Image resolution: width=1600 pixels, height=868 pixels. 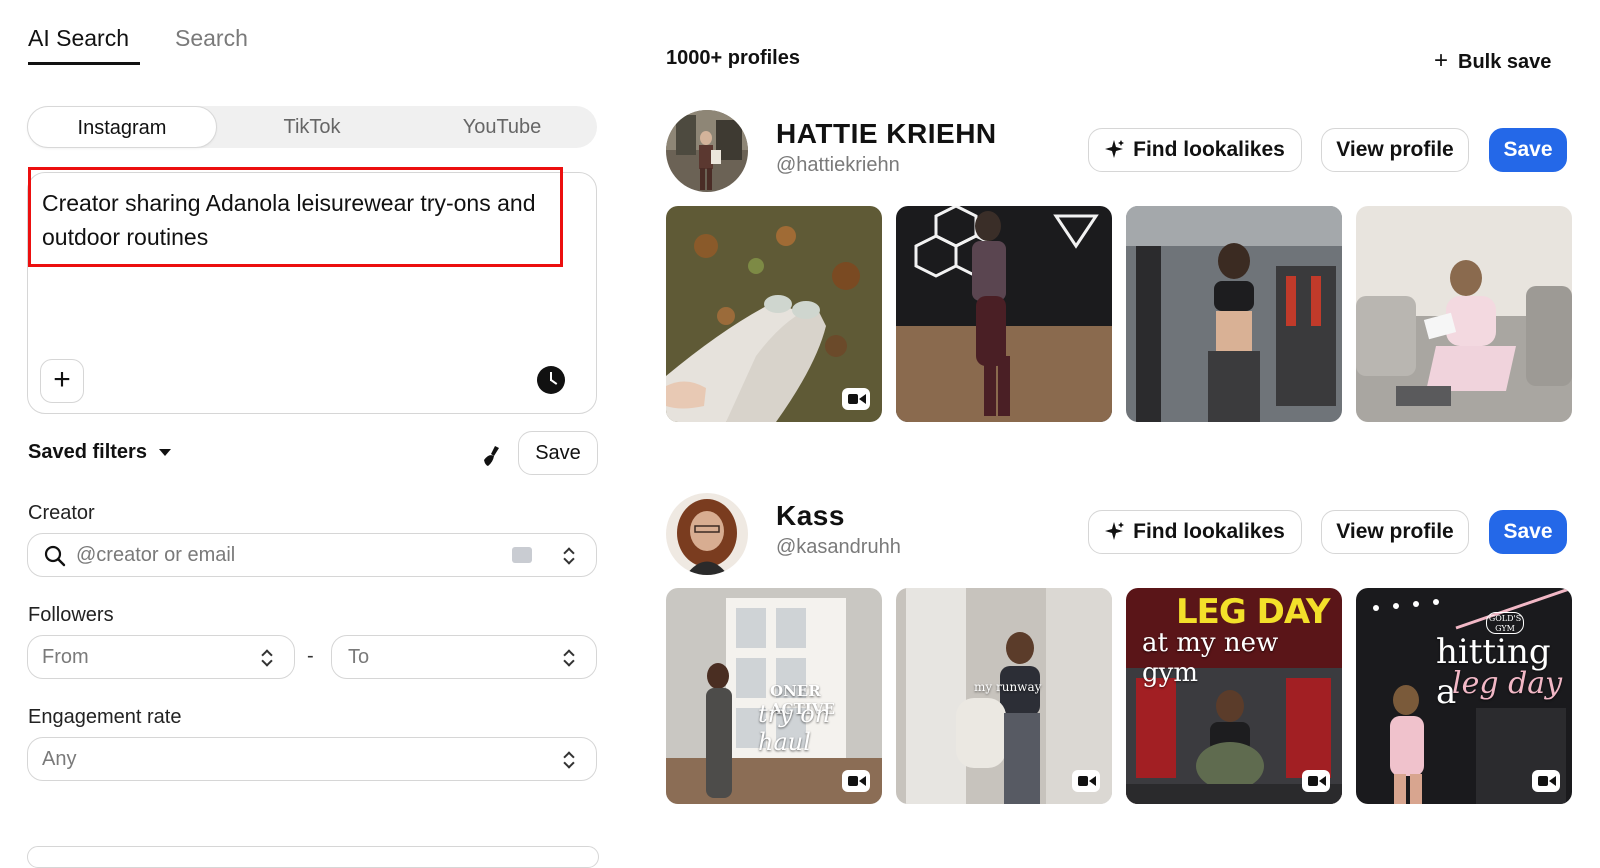 I want to click on platform-tiktok: TikTok, so click(x=312, y=127).